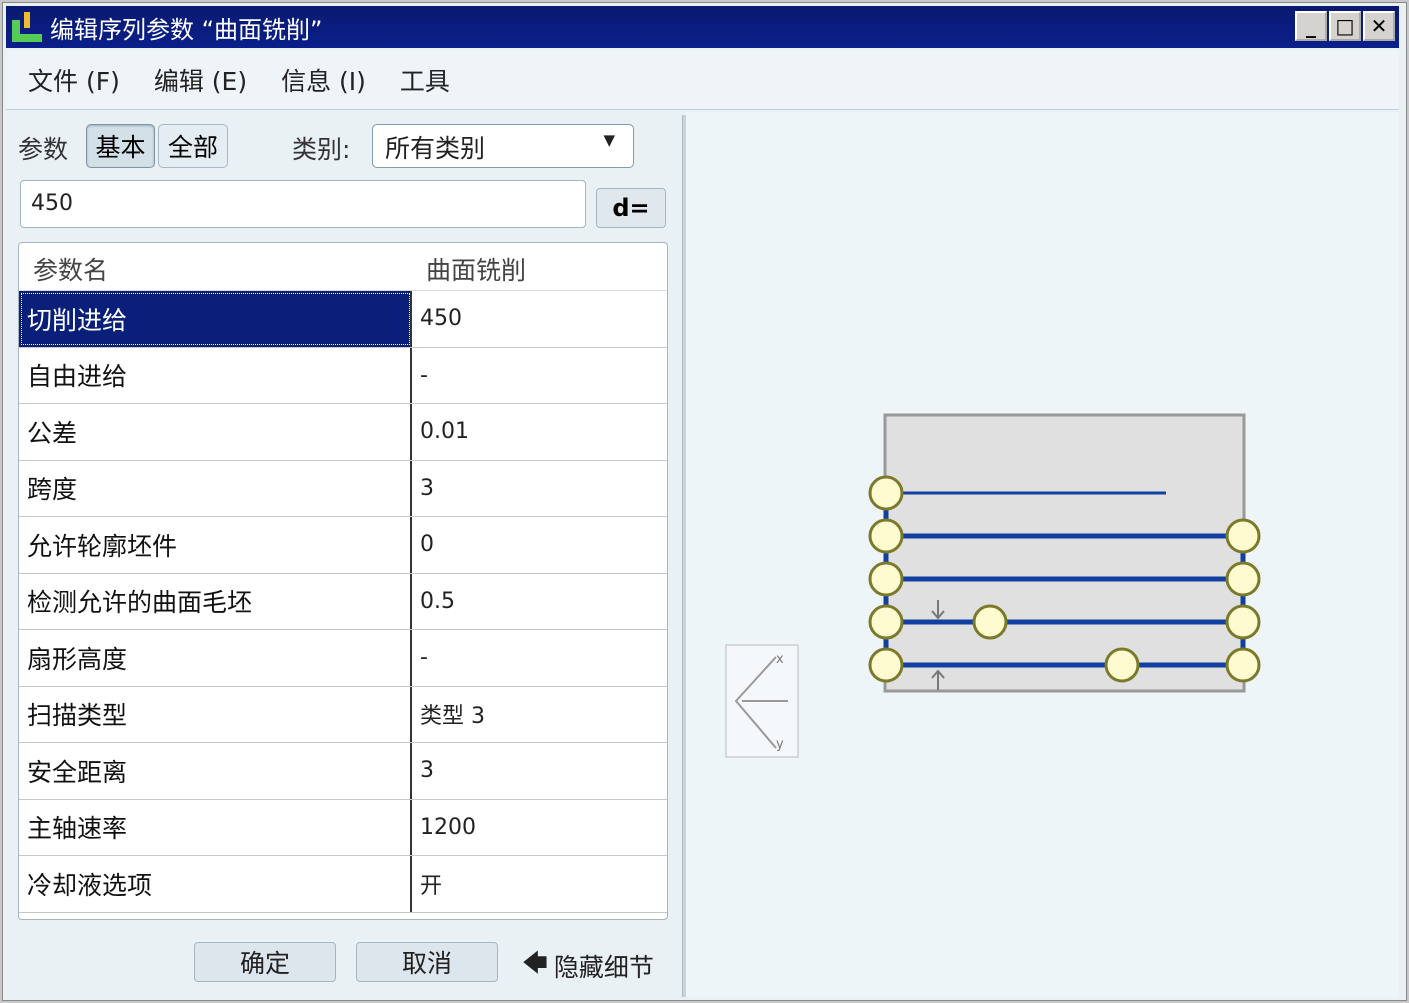 Image resolution: width=1409 pixels, height=1003 pixels. What do you see at coordinates (1345, 26) in the screenshot?
I see `maximize-button: □` at bounding box center [1345, 26].